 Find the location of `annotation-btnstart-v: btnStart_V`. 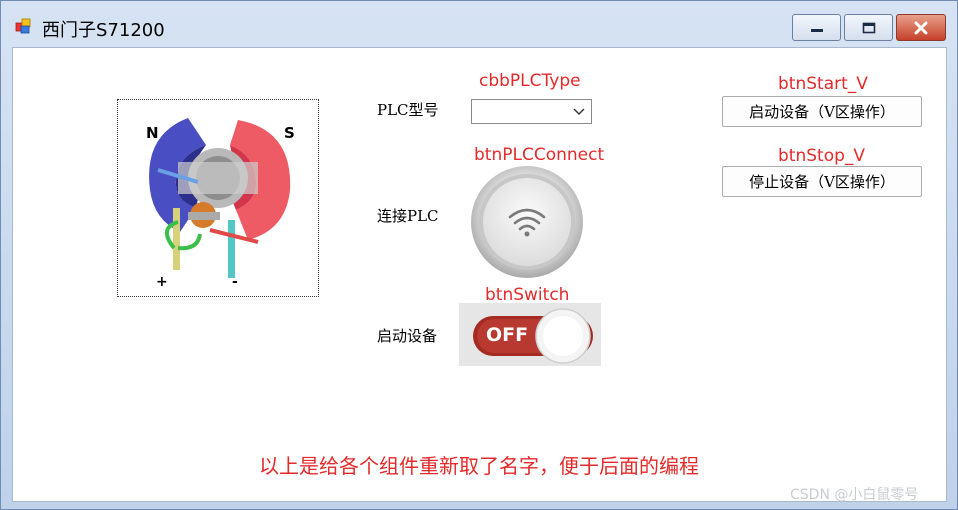

annotation-btnstart-v: btnStart_V is located at coordinates (823, 84).